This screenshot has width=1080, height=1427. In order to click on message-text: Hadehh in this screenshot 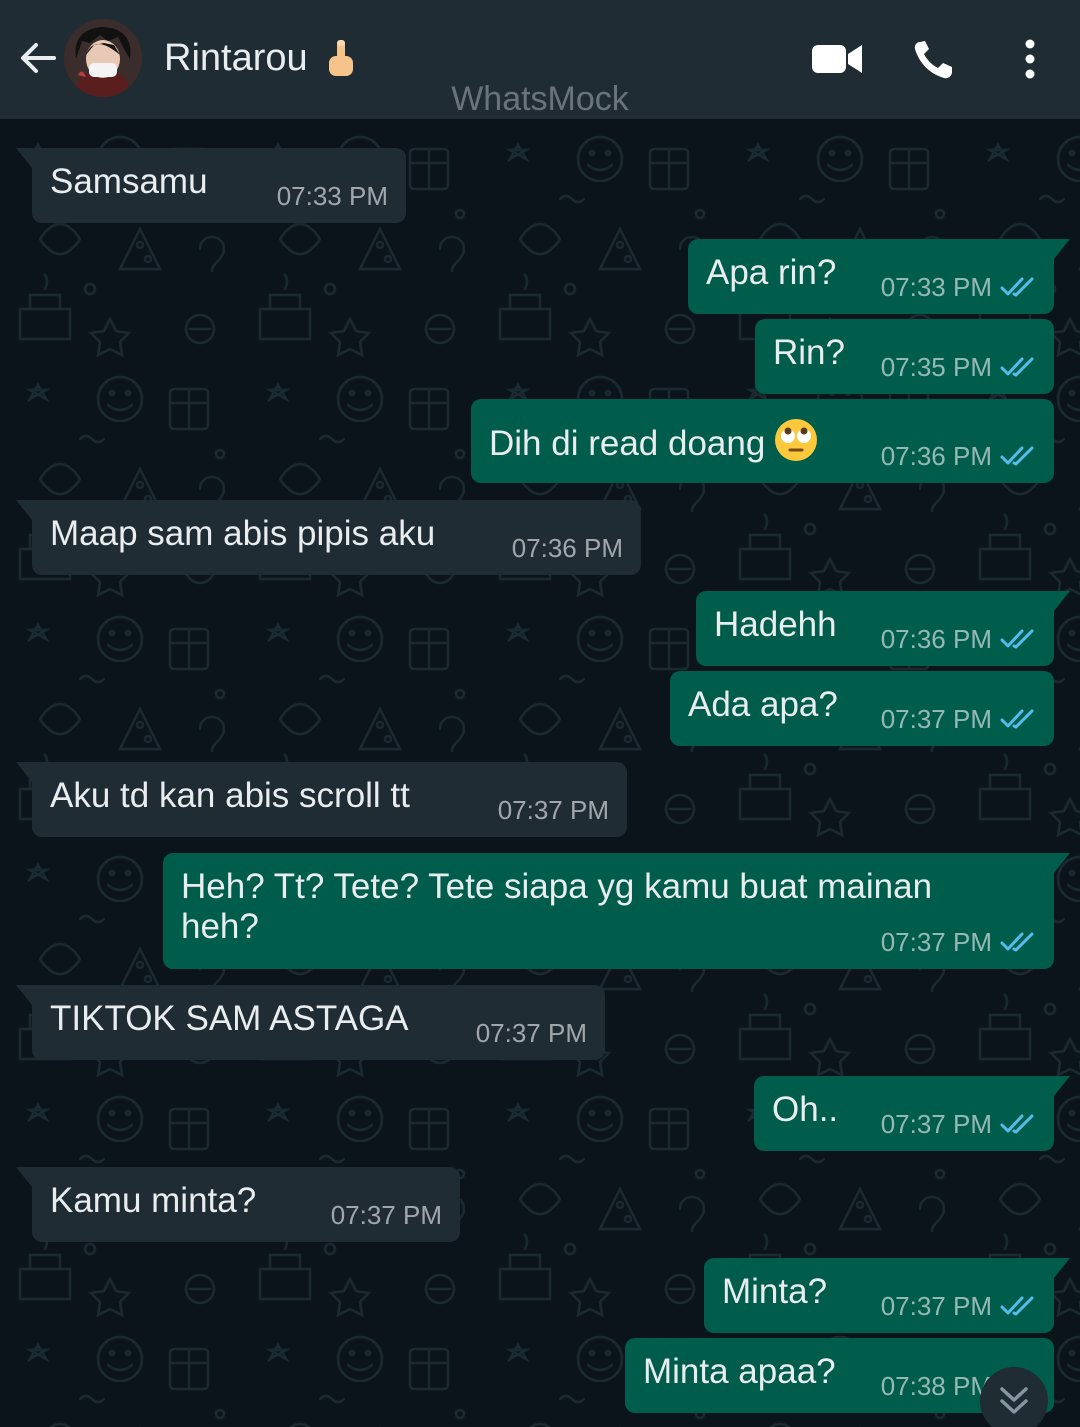, I will do `click(775, 624)`.